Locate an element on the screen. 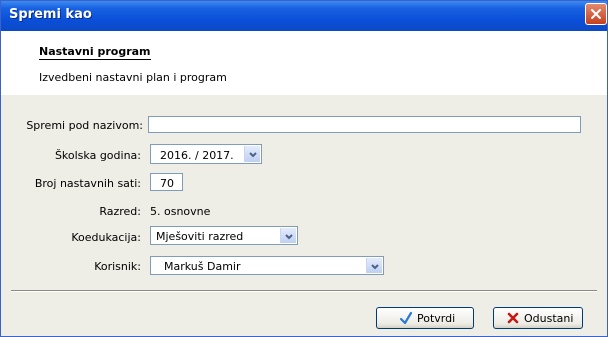  user-value: Markuš Damir is located at coordinates (202, 266).